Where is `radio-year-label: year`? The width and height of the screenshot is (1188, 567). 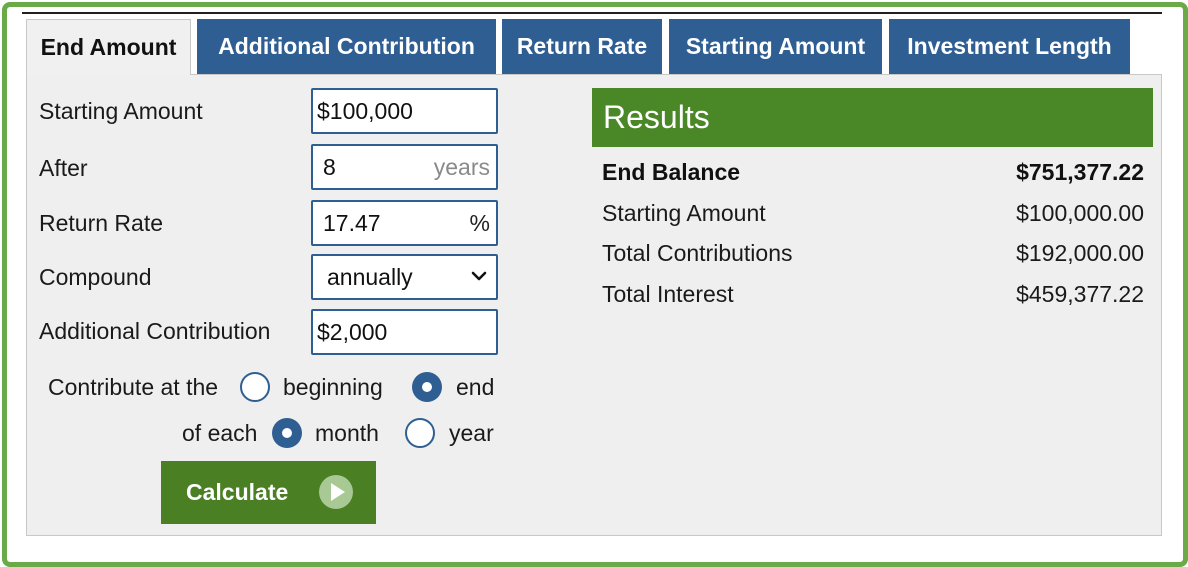
radio-year-label: year is located at coordinates (471, 433).